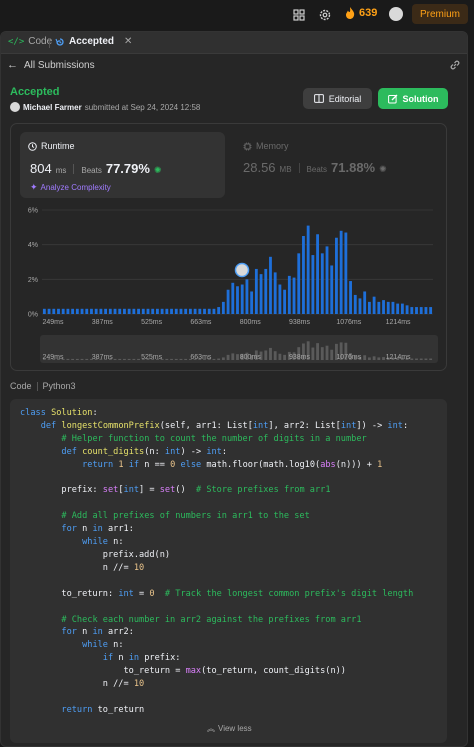 This screenshot has height=747, width=474. Describe the element at coordinates (103, 357) in the screenshot. I see `overview-tick-label: 387ms` at that location.